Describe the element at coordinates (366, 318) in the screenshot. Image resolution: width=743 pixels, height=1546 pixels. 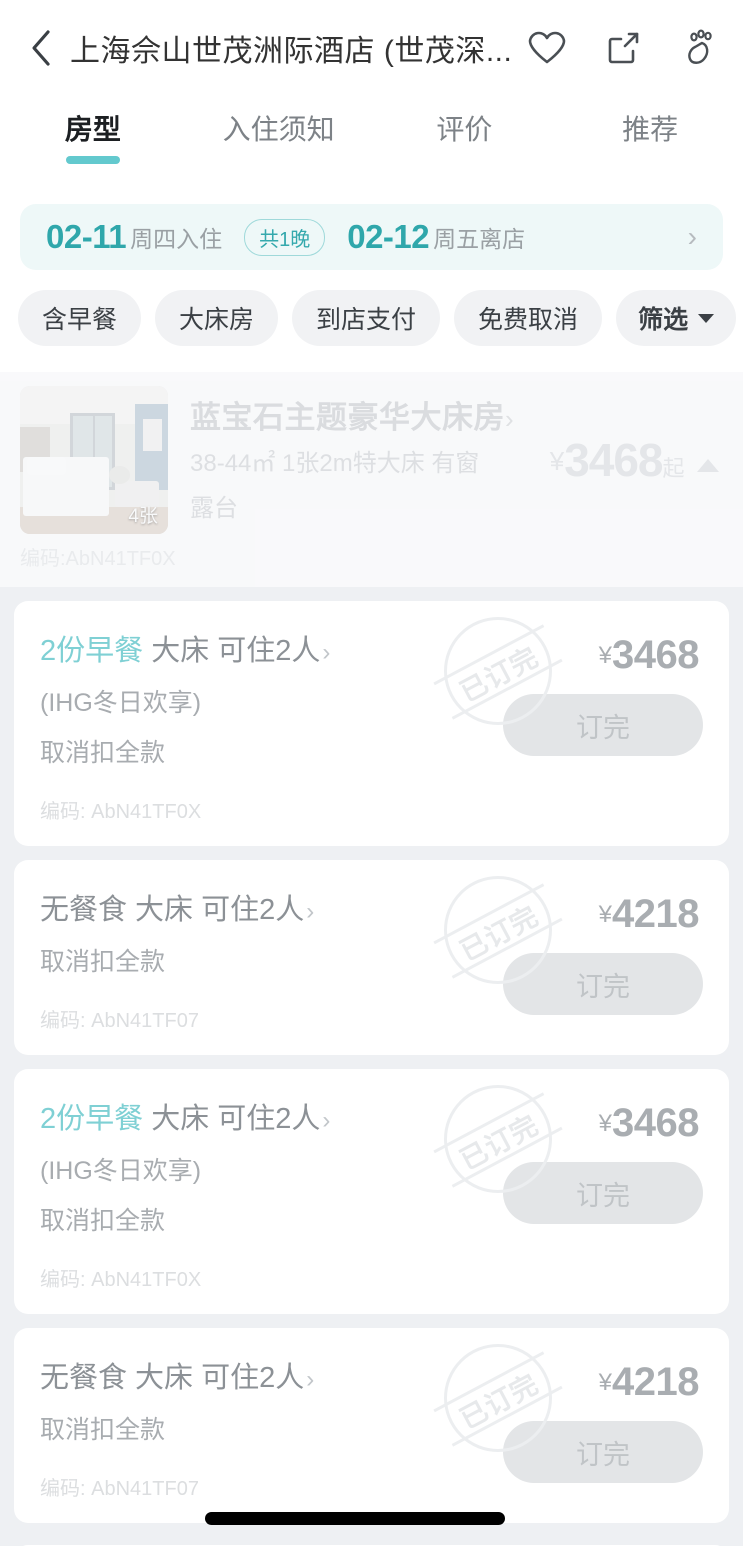
I see `filter-chip-pay-at-hotel: 到店支付` at that location.